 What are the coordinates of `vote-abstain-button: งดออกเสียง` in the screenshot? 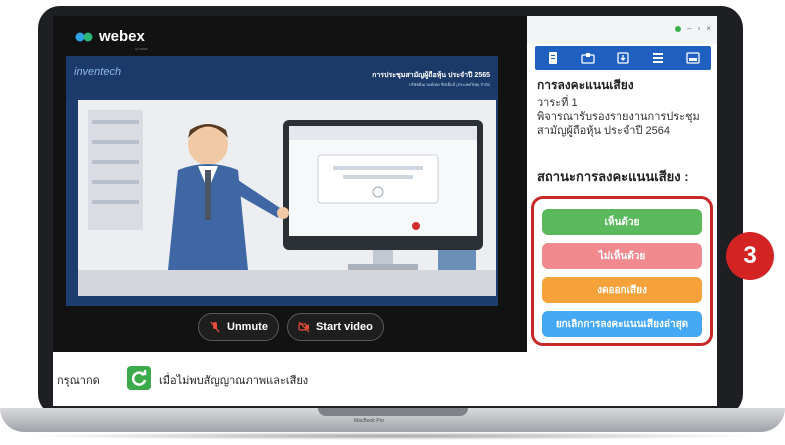 It's located at (622, 290).